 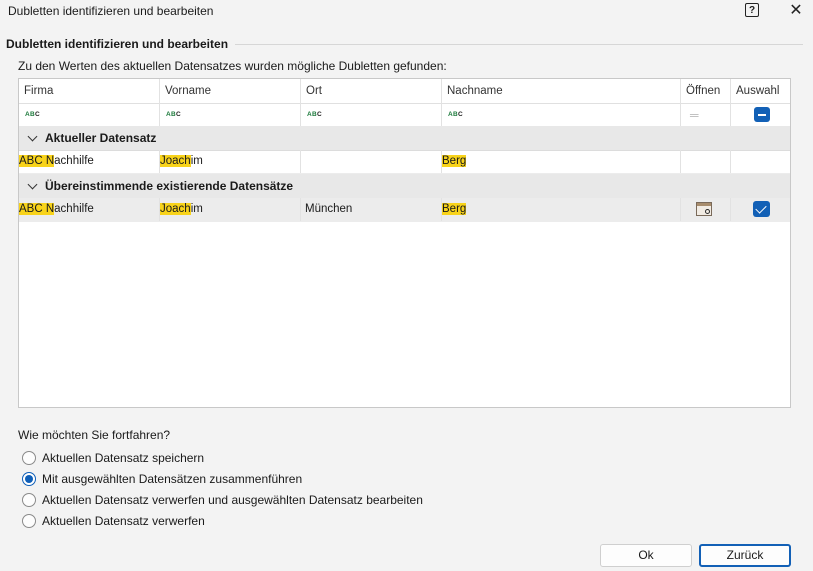 I want to click on radio-circle-selected, so click(x=29, y=479).